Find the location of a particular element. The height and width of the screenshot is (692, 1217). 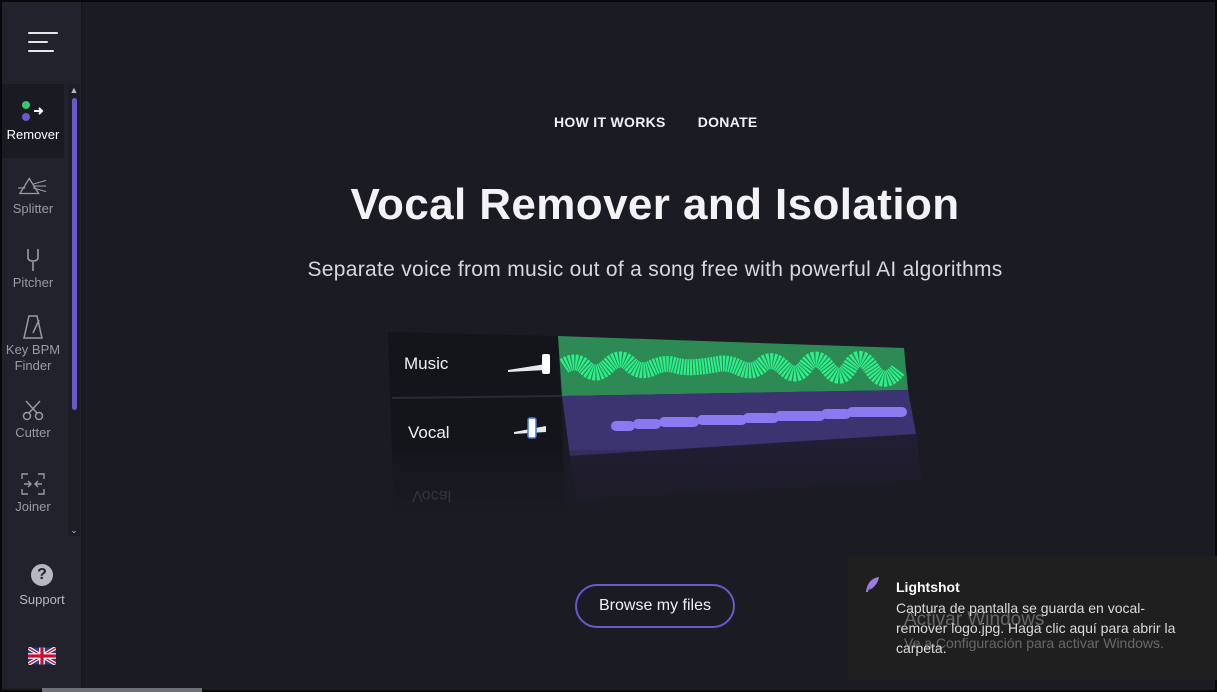

sidebar-scrollbar: ▲ ⌄ is located at coordinates (74, 310).